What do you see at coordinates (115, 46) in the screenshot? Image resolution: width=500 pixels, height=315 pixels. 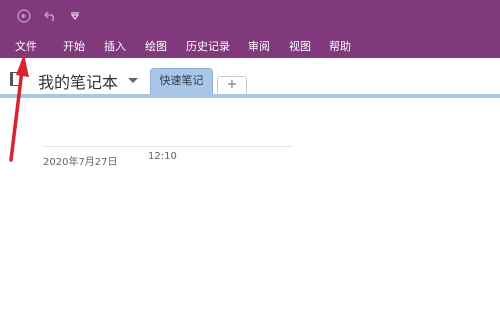 I see `tab-insert: 插入` at bounding box center [115, 46].